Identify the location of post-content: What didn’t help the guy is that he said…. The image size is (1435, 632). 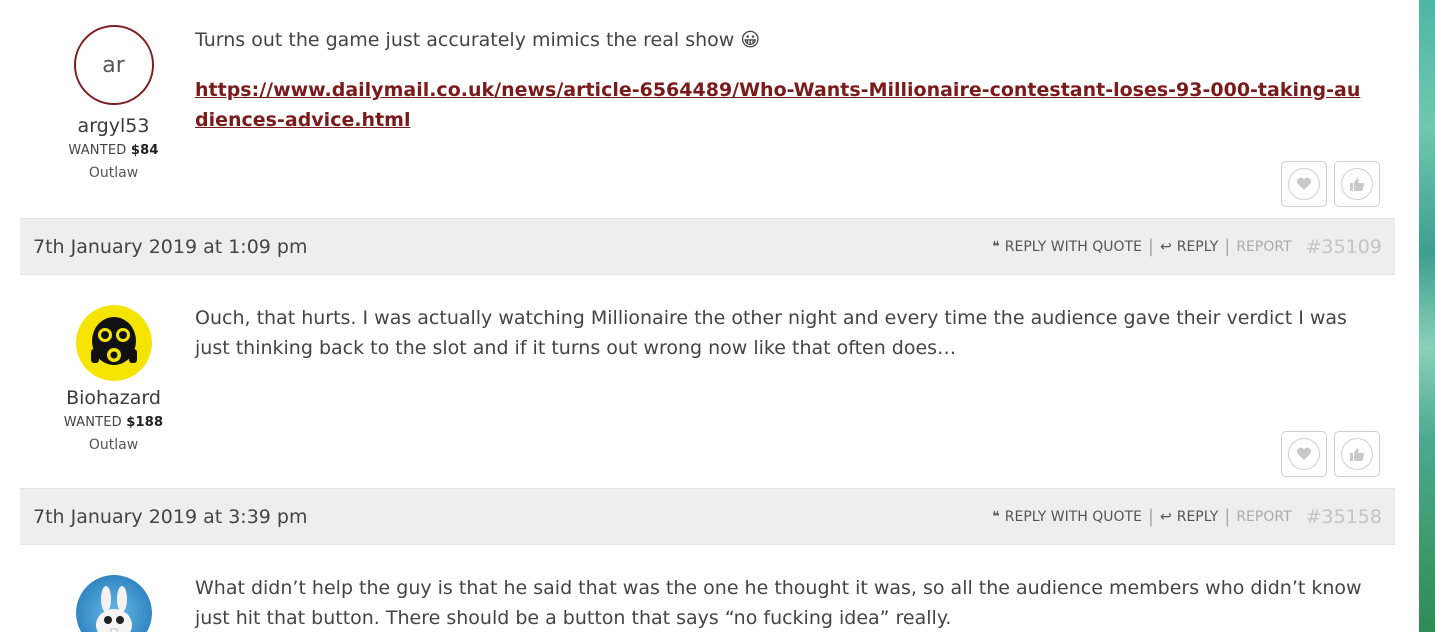
(780, 602).